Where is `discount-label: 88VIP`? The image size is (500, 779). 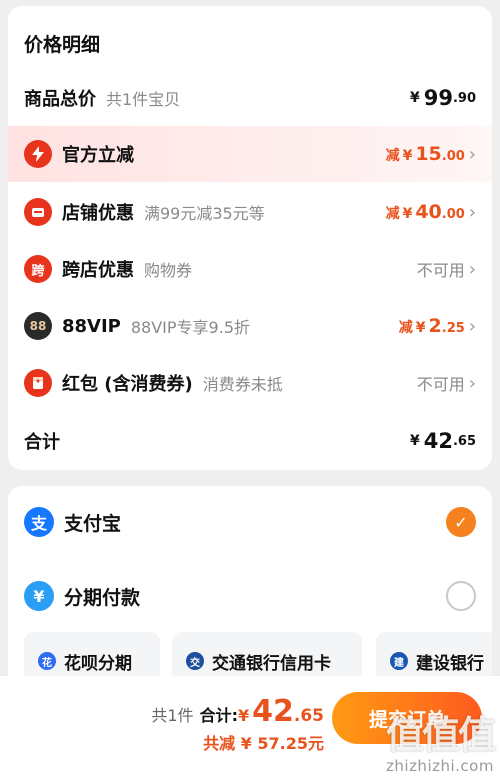 discount-label: 88VIP is located at coordinates (91, 326).